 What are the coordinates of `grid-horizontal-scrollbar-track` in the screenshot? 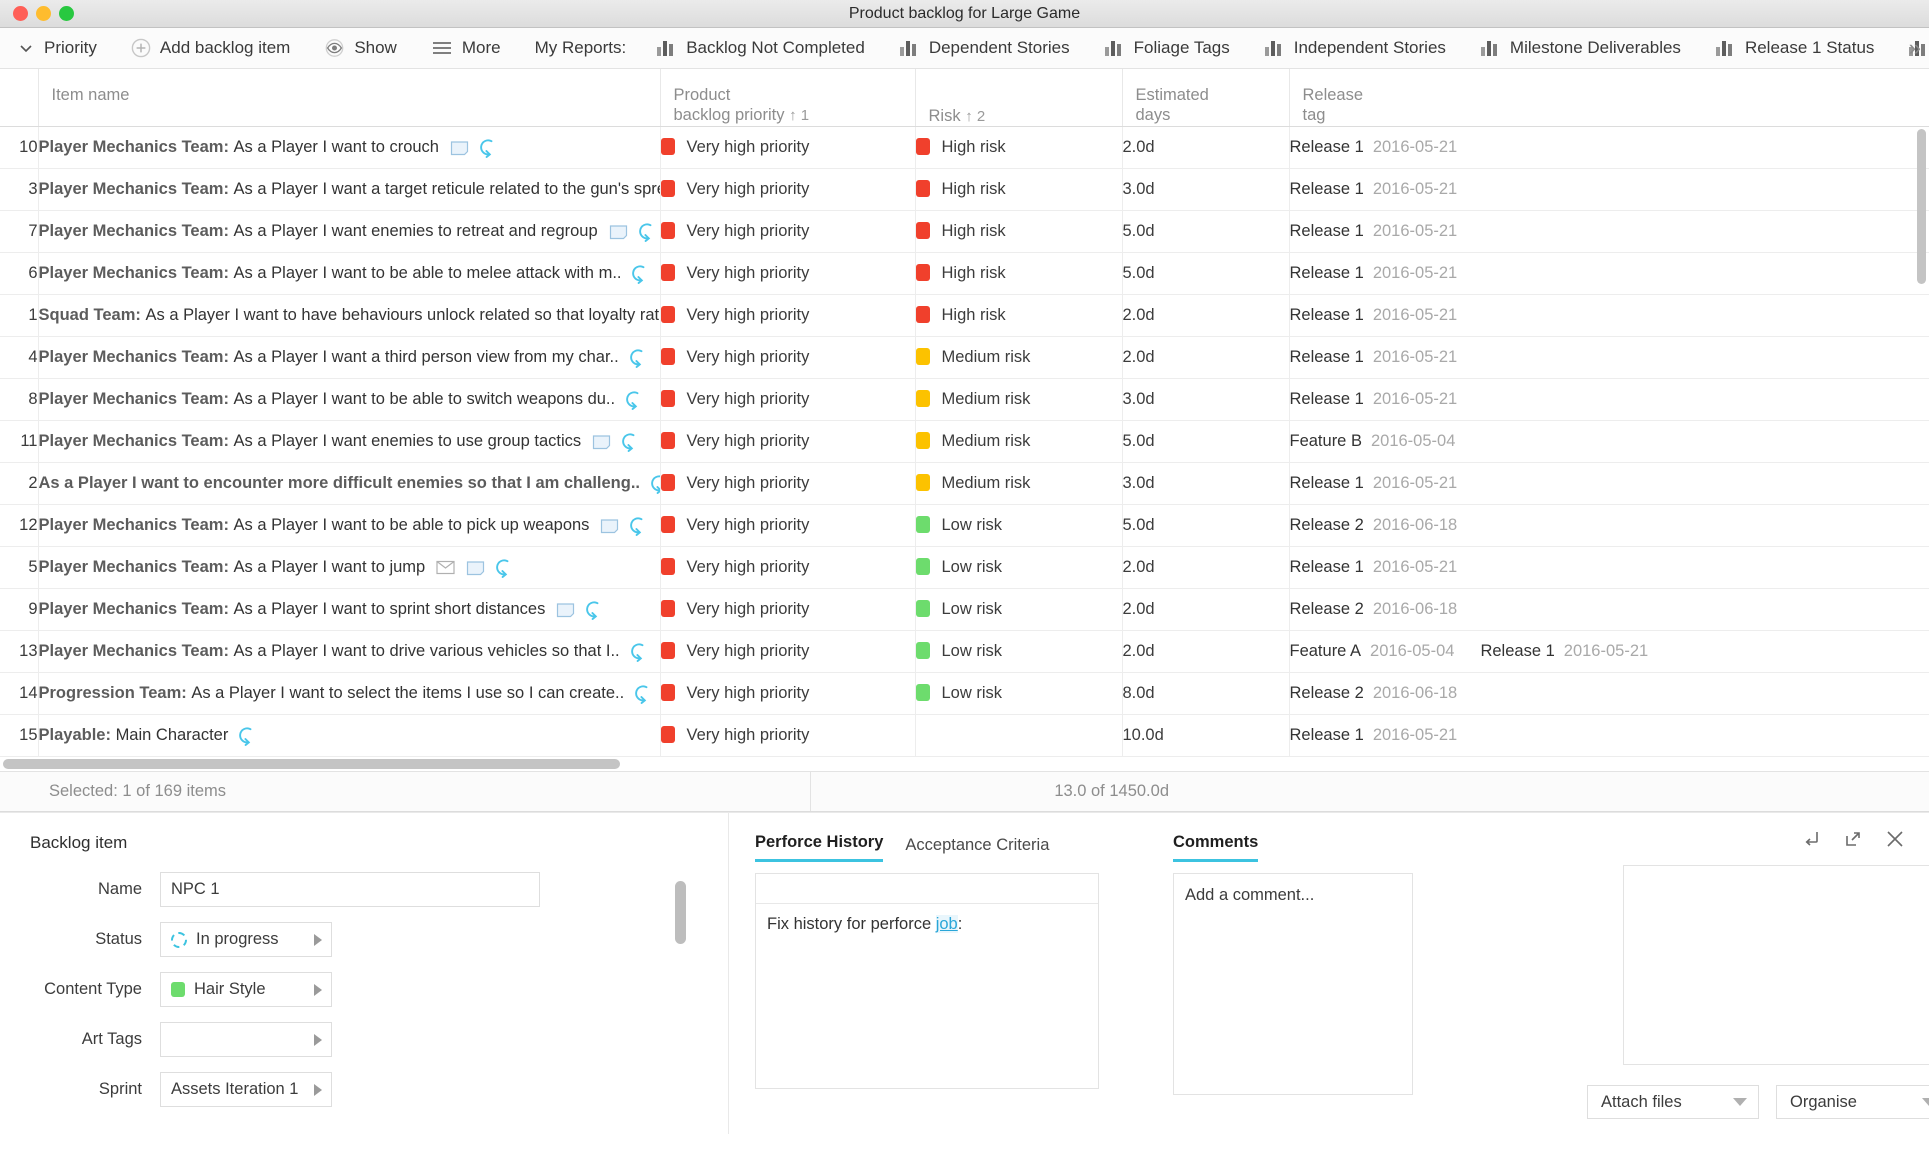 It's located at (964, 764).